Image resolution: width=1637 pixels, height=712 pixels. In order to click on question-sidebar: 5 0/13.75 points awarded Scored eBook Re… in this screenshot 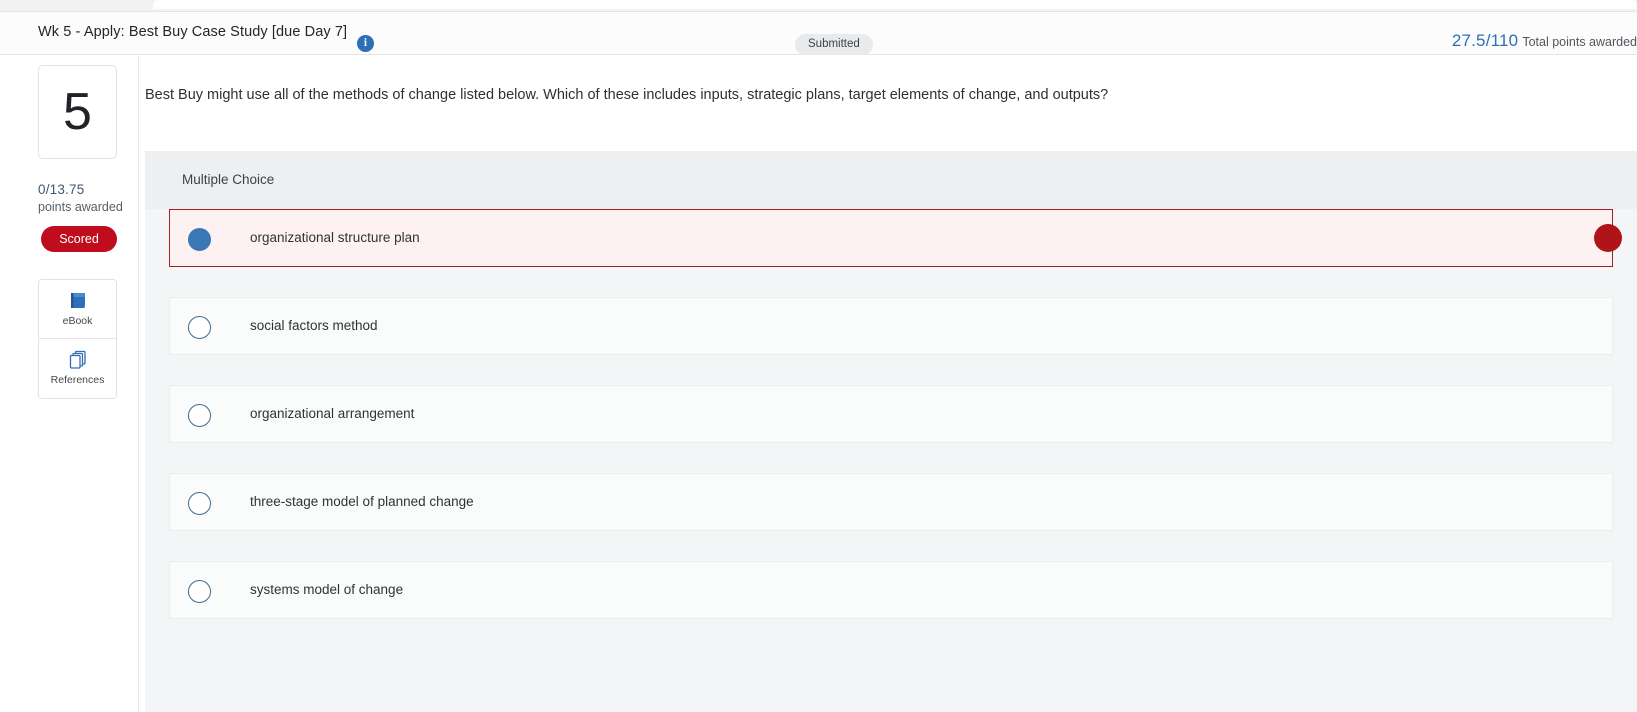, I will do `click(69, 384)`.